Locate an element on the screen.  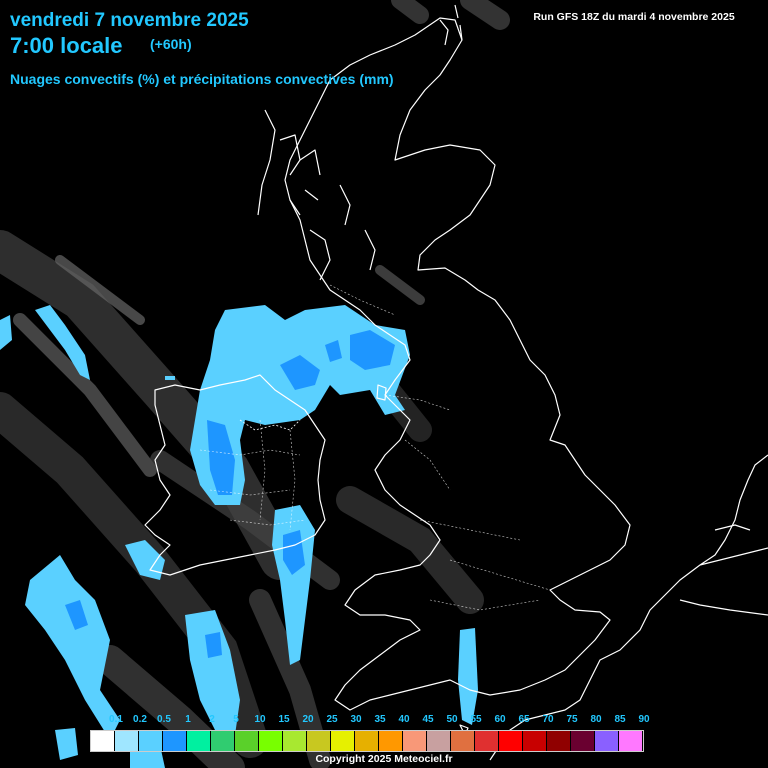
legend-label: 35 is located at coordinates (380, 719).